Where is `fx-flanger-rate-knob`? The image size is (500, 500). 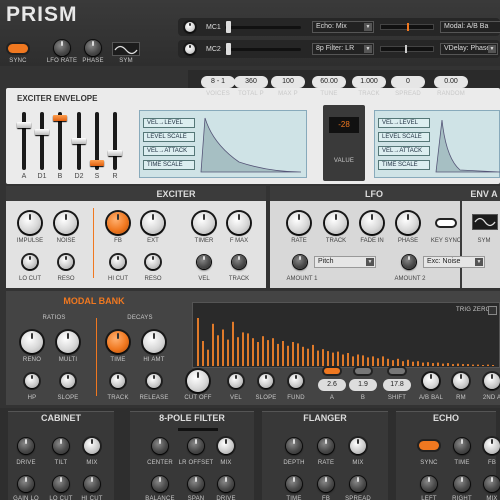 fx-flanger-rate-knob is located at coordinates (326, 446).